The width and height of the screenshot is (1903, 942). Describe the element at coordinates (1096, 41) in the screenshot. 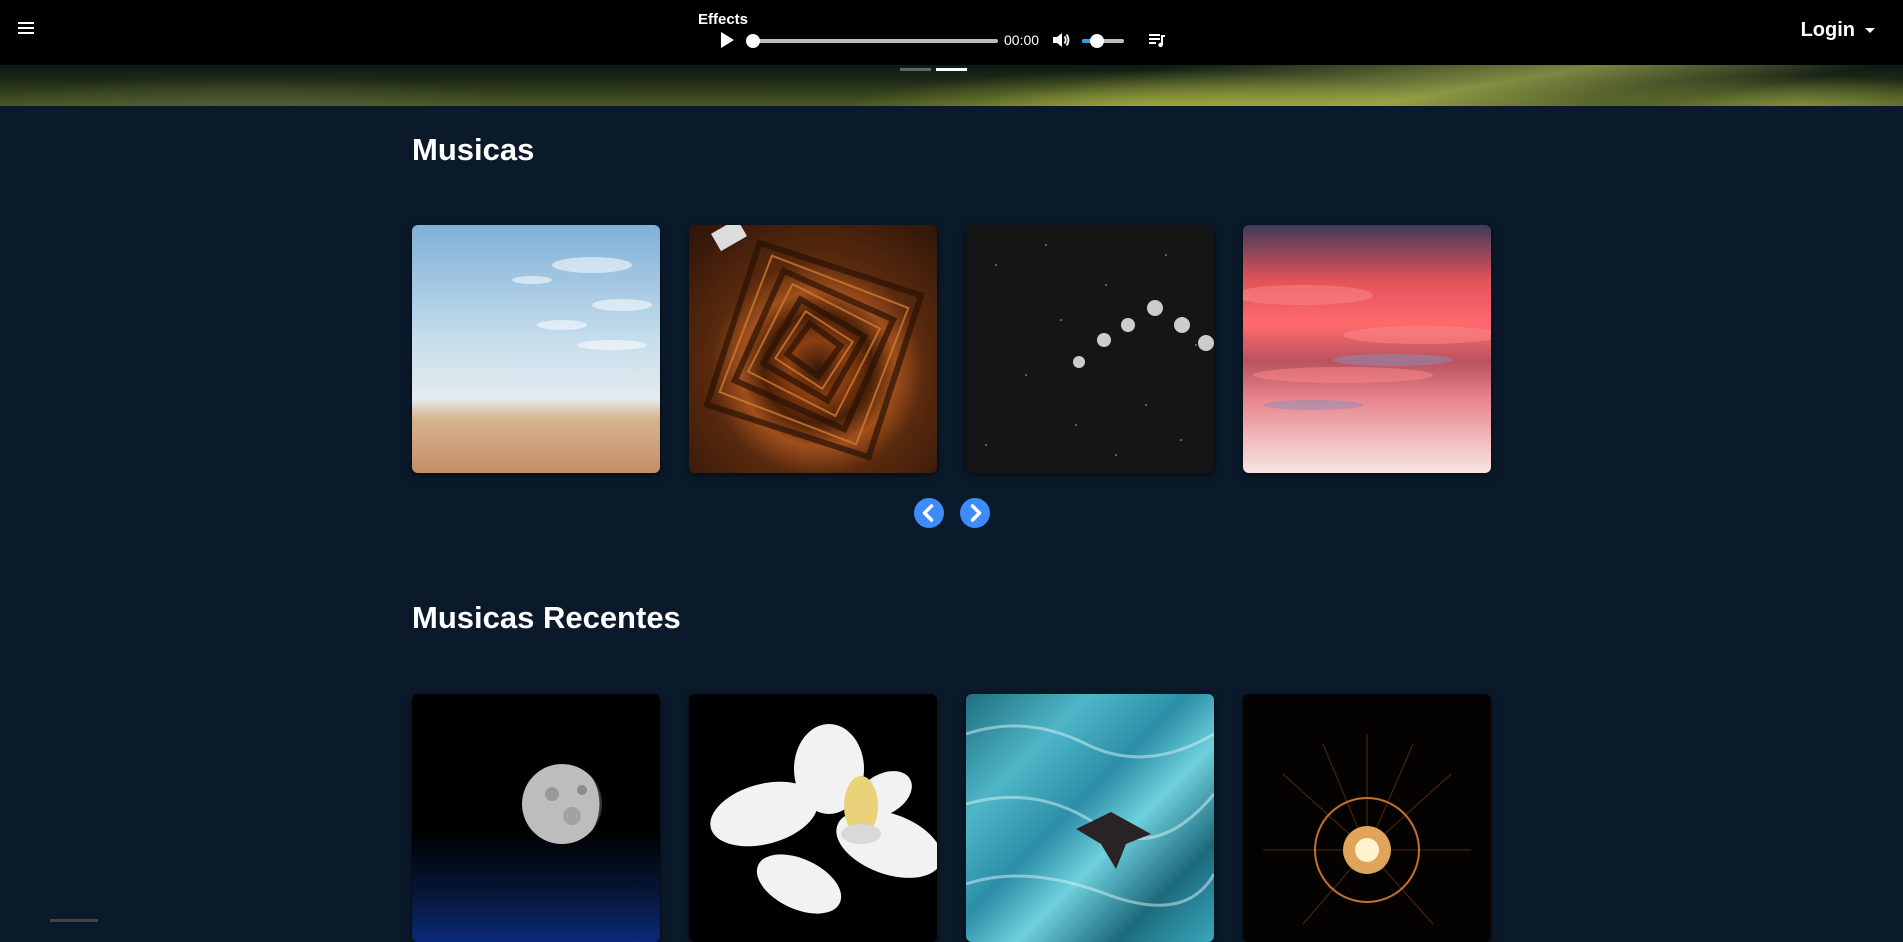

I see `volume-thumb` at that location.